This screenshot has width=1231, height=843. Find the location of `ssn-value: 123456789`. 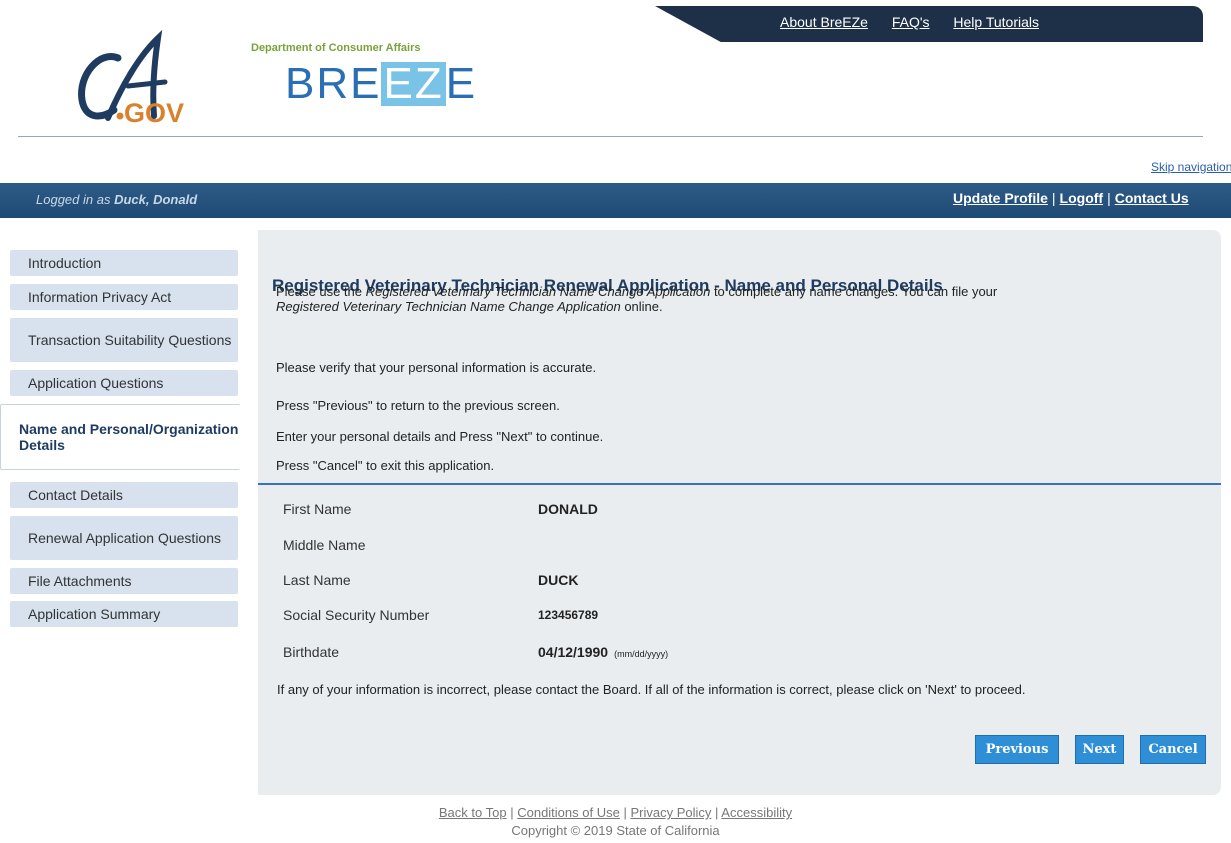

ssn-value: 123456789 is located at coordinates (568, 615).